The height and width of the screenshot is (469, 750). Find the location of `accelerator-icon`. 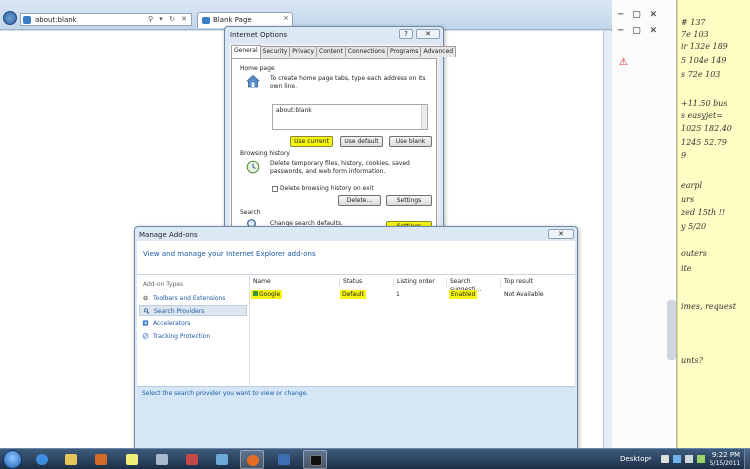

accelerator-icon is located at coordinates (145, 323).